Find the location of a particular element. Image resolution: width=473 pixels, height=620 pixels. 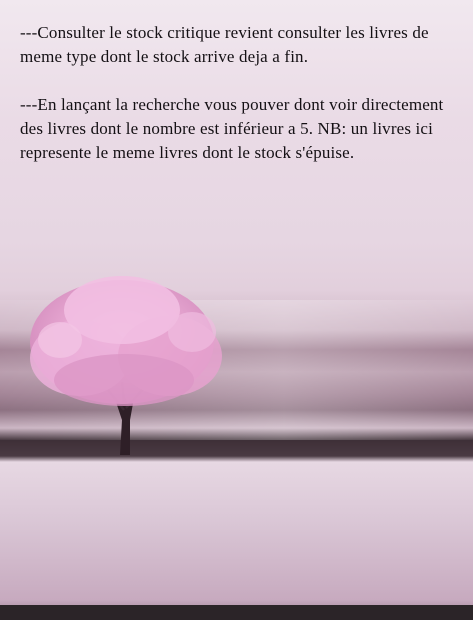

bottom-bar is located at coordinates (236, 612).